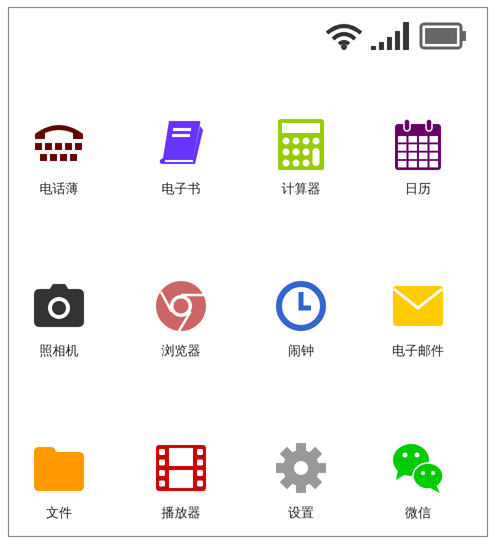 This screenshot has width=493, height=545. I want to click on calculator-icon, so click(301, 144).